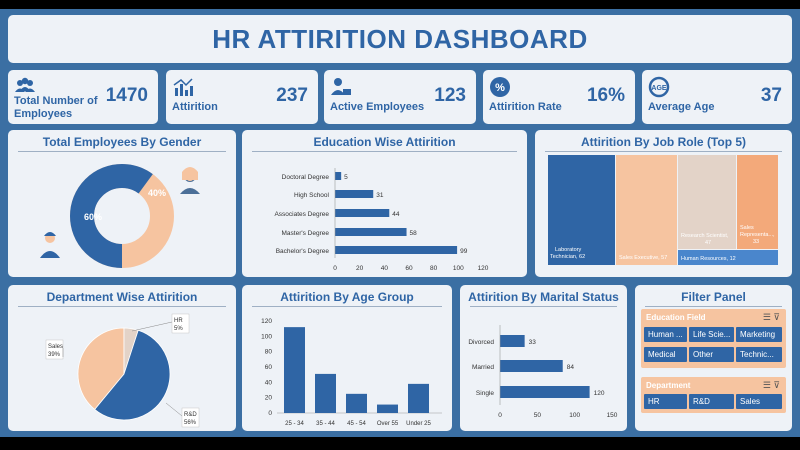 This screenshot has width=800, height=450. Describe the element at coordinates (301, 214) in the screenshot. I see `category-label: Associates Degree` at that location.